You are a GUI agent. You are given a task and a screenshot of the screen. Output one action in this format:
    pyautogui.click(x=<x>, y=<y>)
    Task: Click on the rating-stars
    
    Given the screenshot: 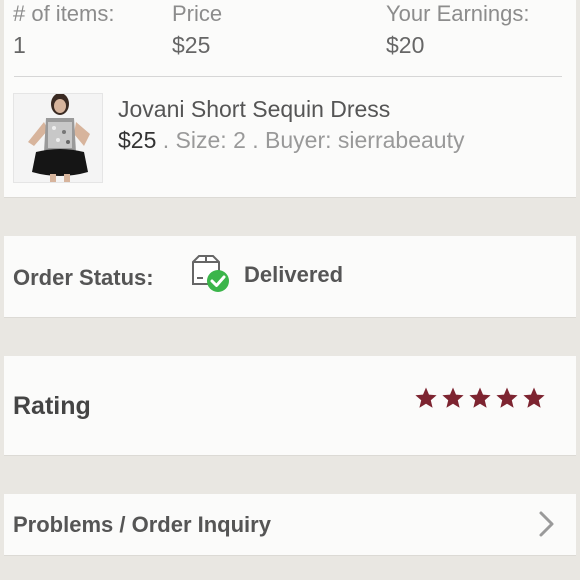 What is the action you would take?
    pyautogui.click(x=480, y=398)
    